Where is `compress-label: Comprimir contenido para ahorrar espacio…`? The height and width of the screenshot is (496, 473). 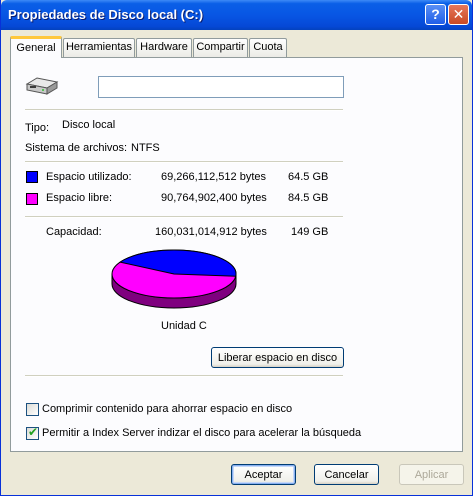 compress-label: Comprimir contenido para ahorrar espacio… is located at coordinates (167, 409).